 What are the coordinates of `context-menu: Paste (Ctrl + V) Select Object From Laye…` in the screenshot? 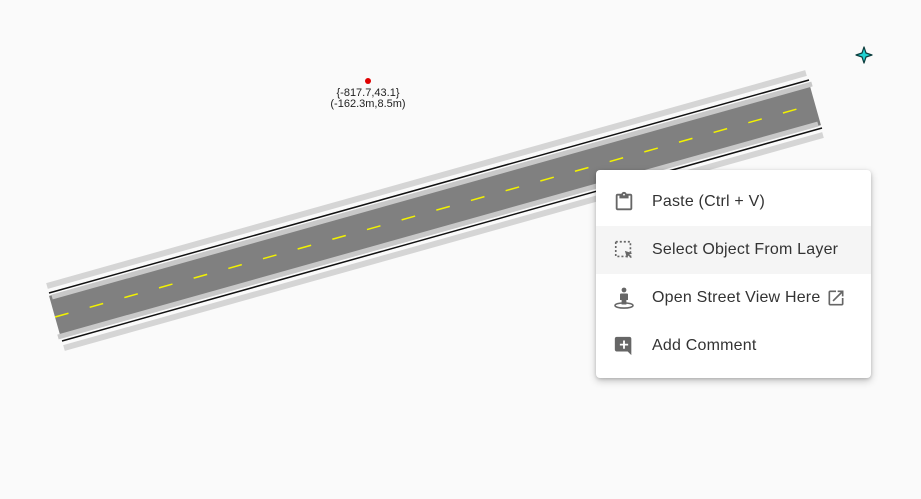 It's located at (733, 274).